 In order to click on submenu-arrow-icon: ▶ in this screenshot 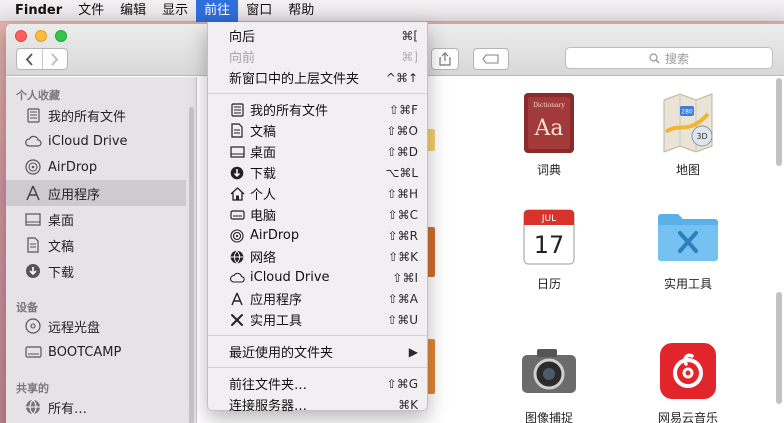, I will do `click(413, 351)`.